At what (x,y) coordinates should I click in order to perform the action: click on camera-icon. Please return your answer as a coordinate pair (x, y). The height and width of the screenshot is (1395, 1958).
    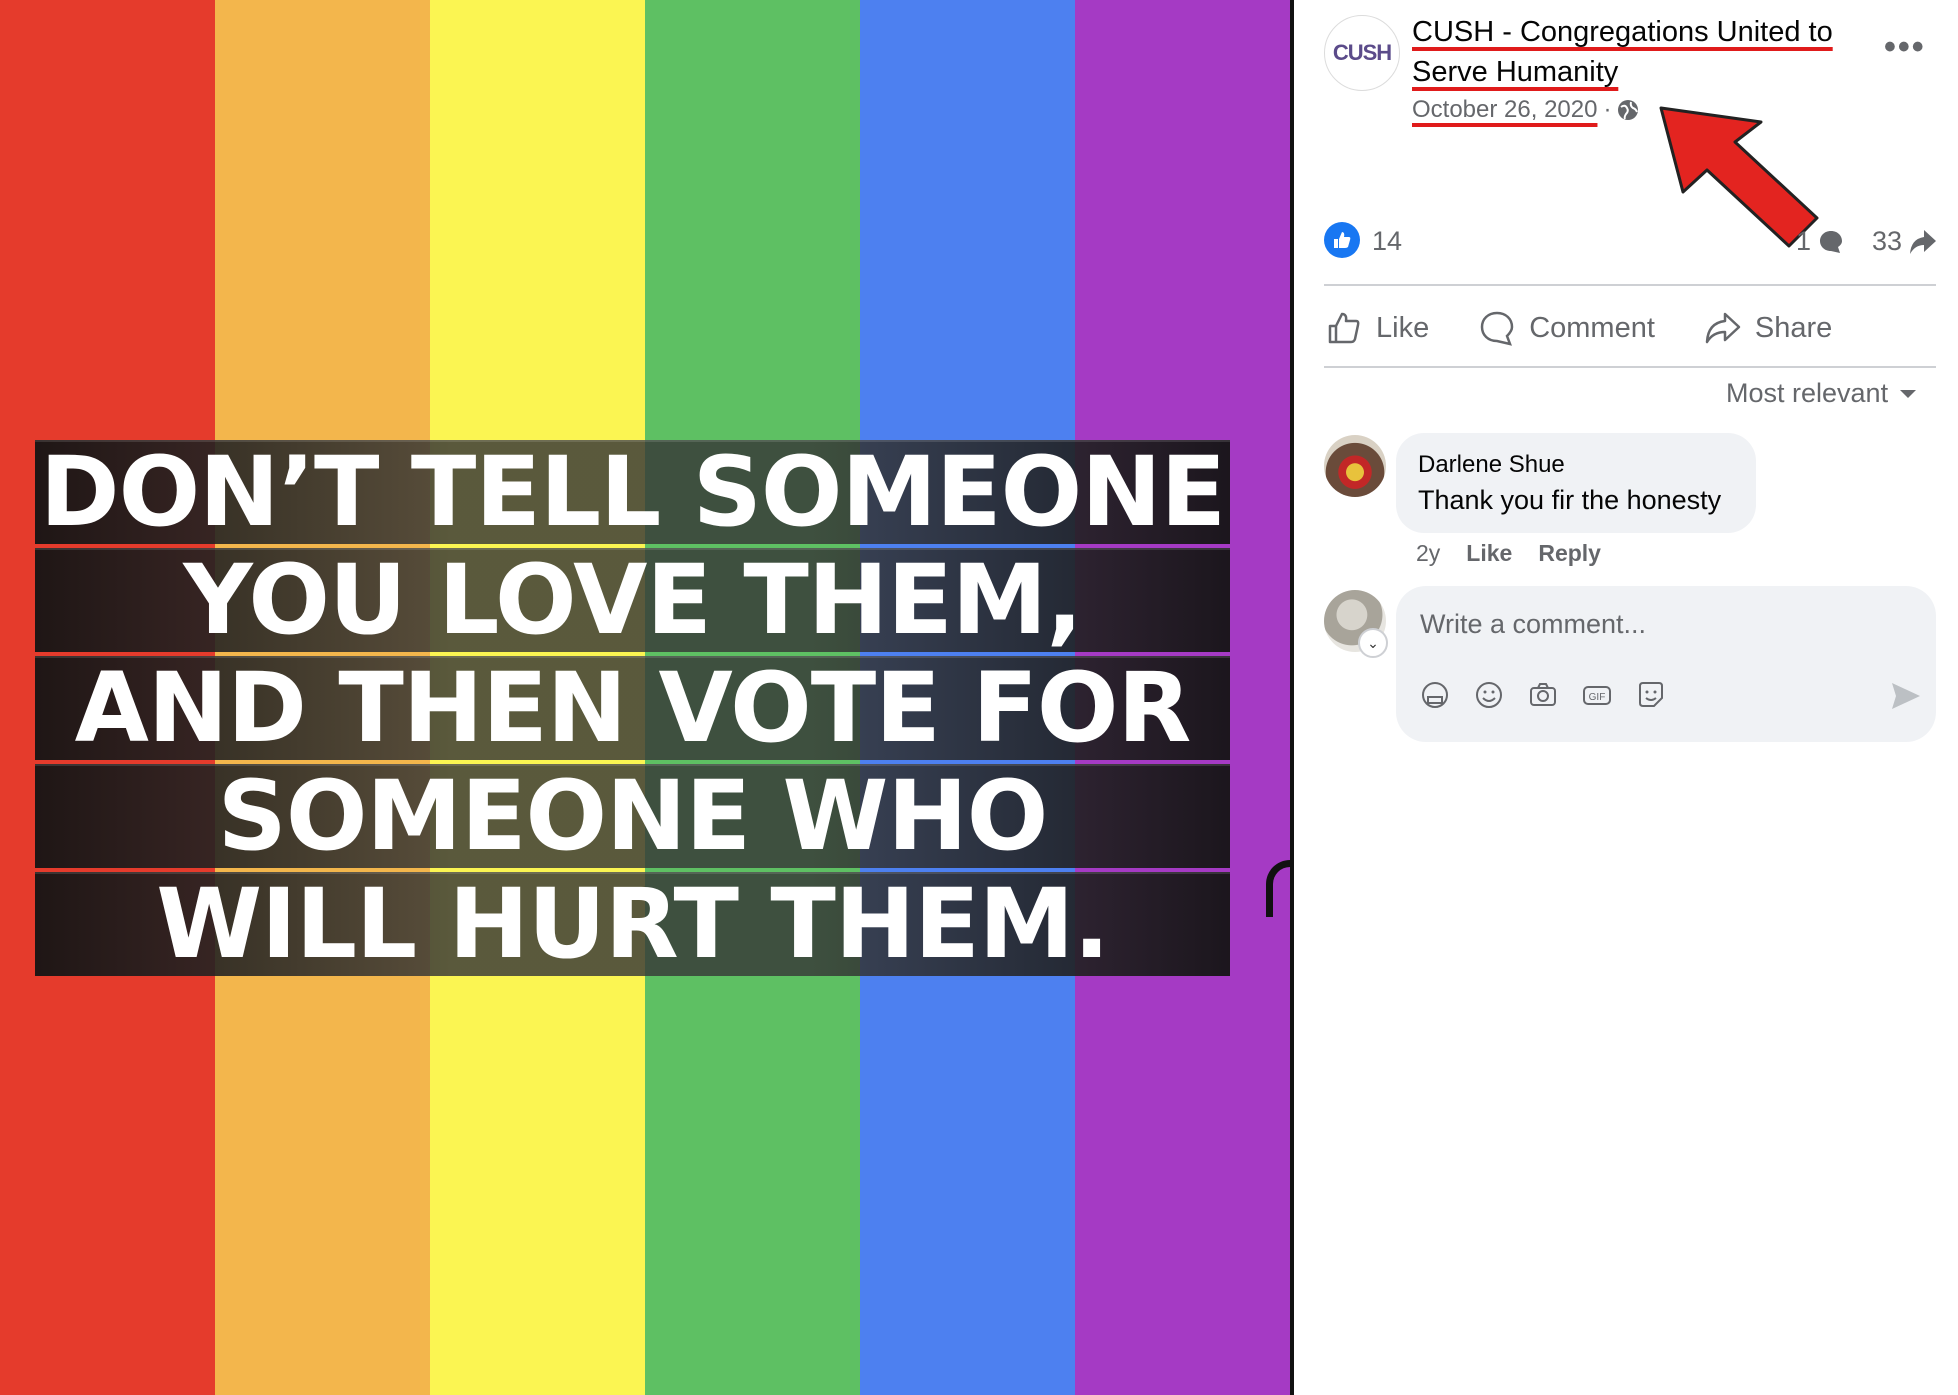
    Looking at the image, I should click on (1543, 695).